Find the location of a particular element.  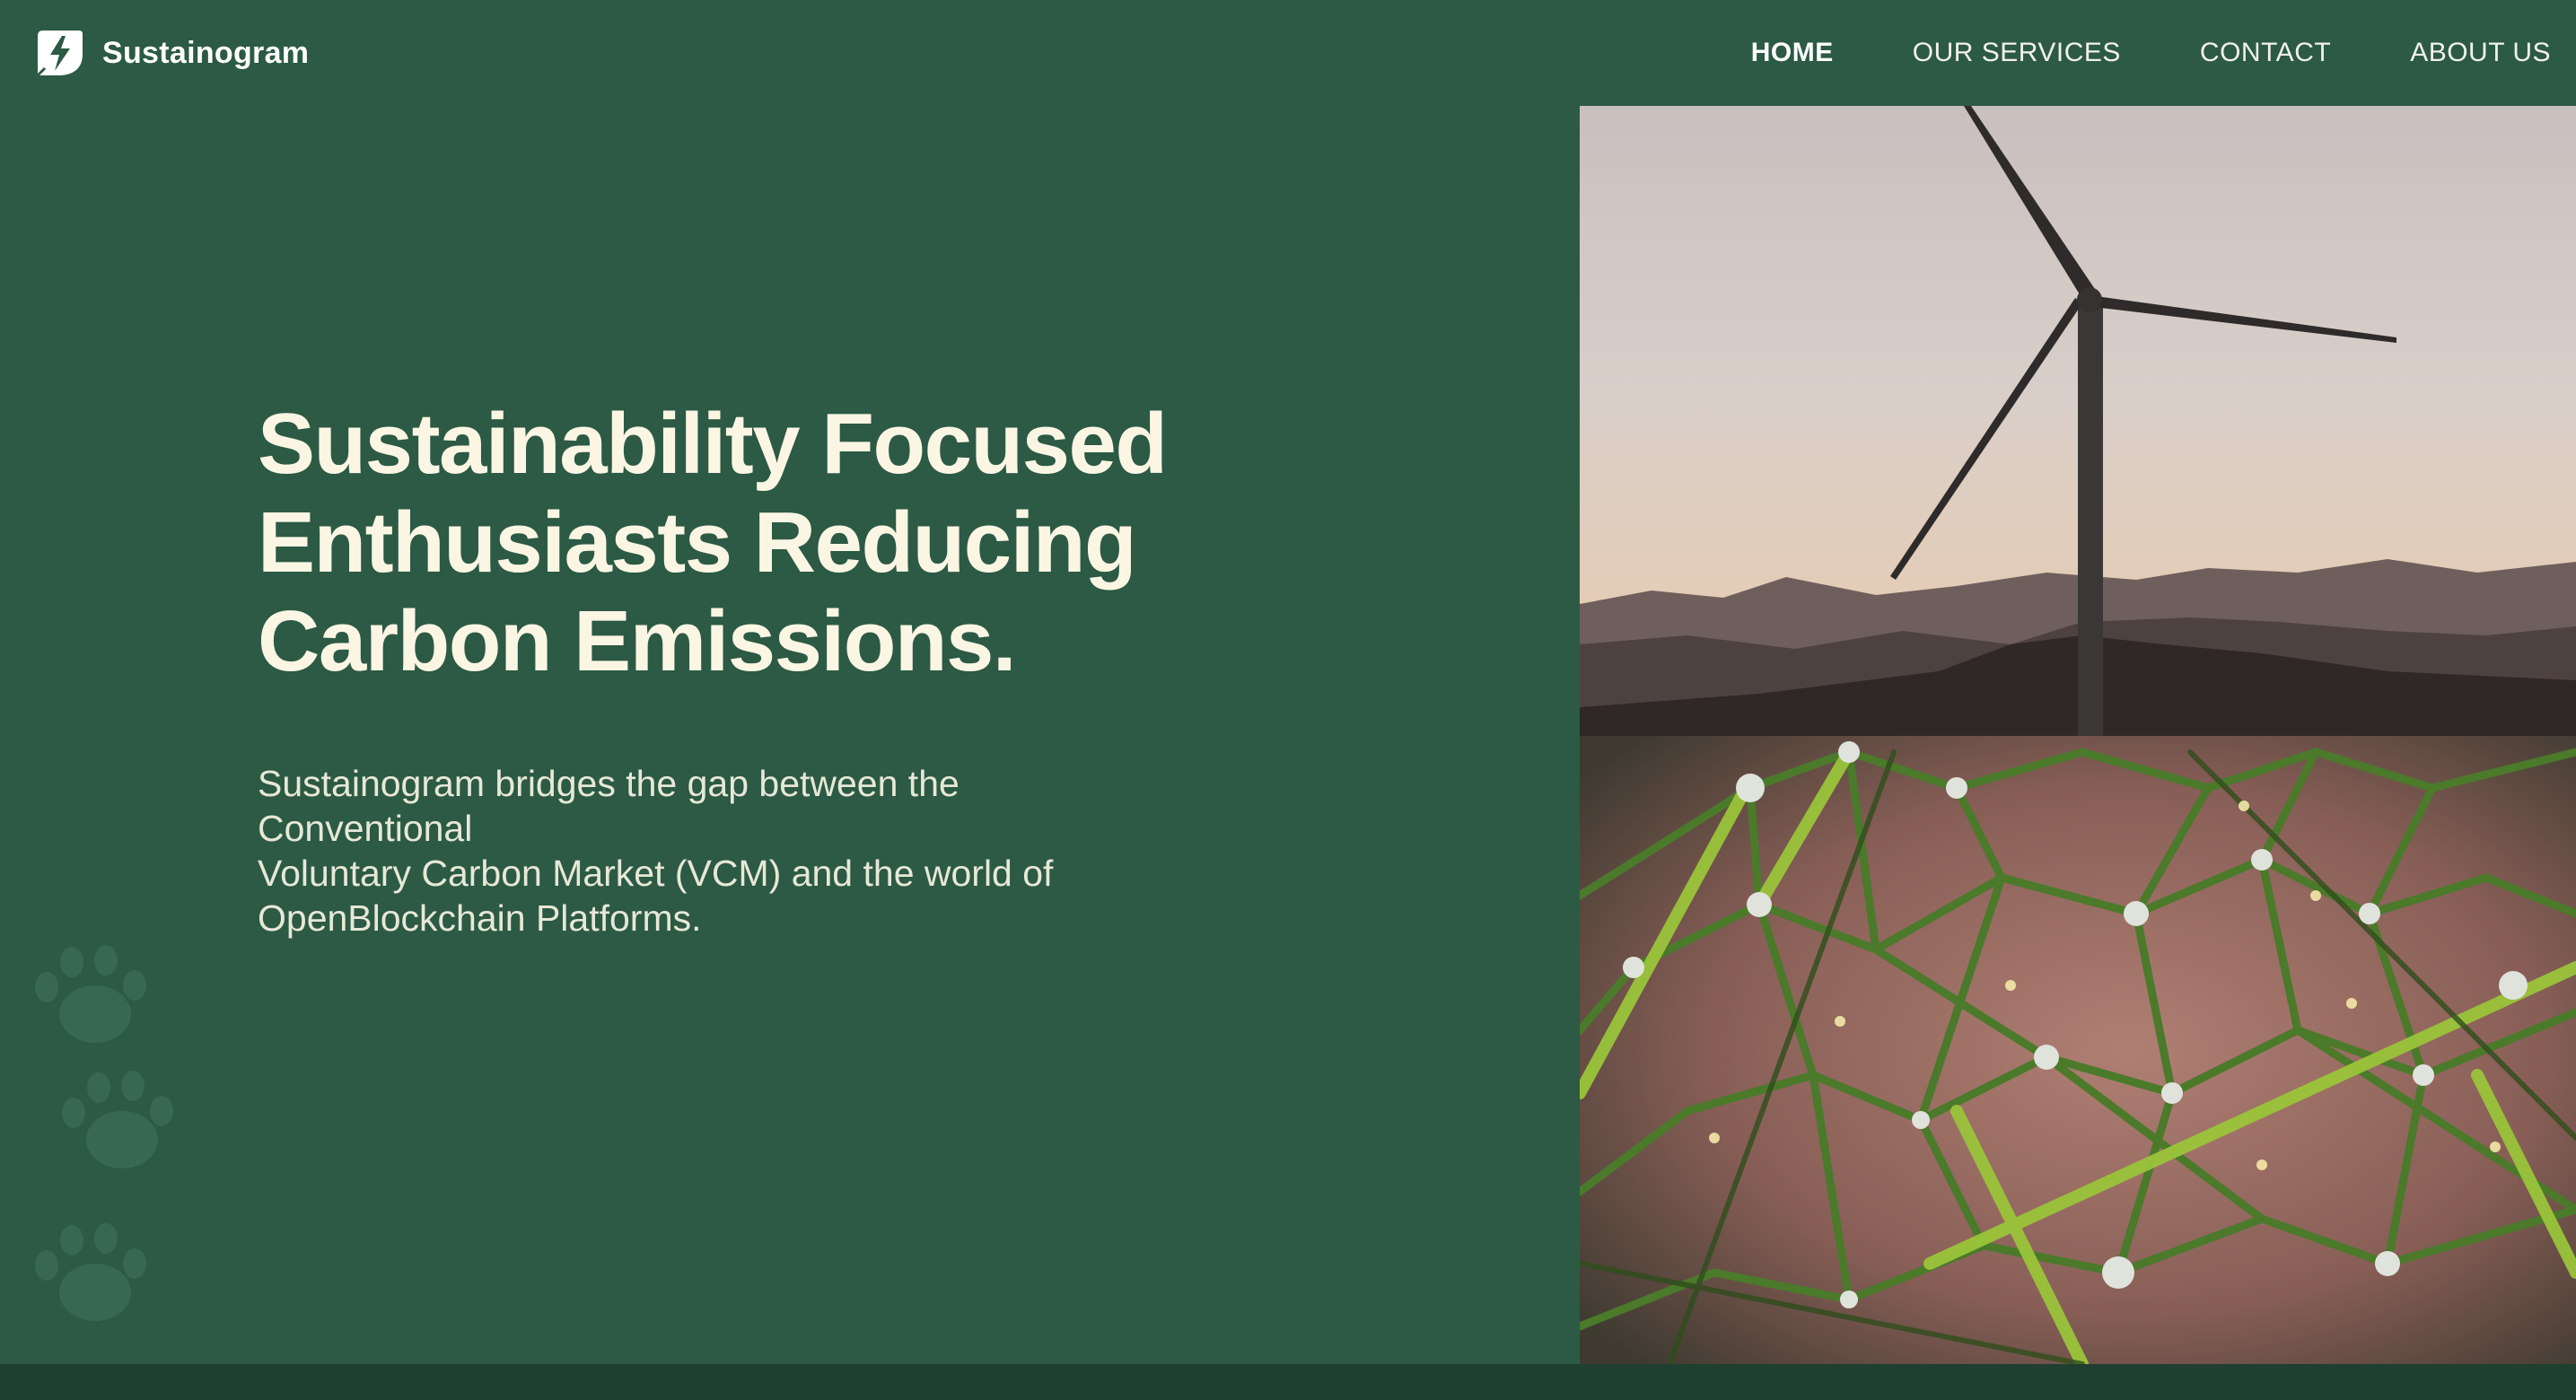

brand: Sustainogram is located at coordinates (171, 53).